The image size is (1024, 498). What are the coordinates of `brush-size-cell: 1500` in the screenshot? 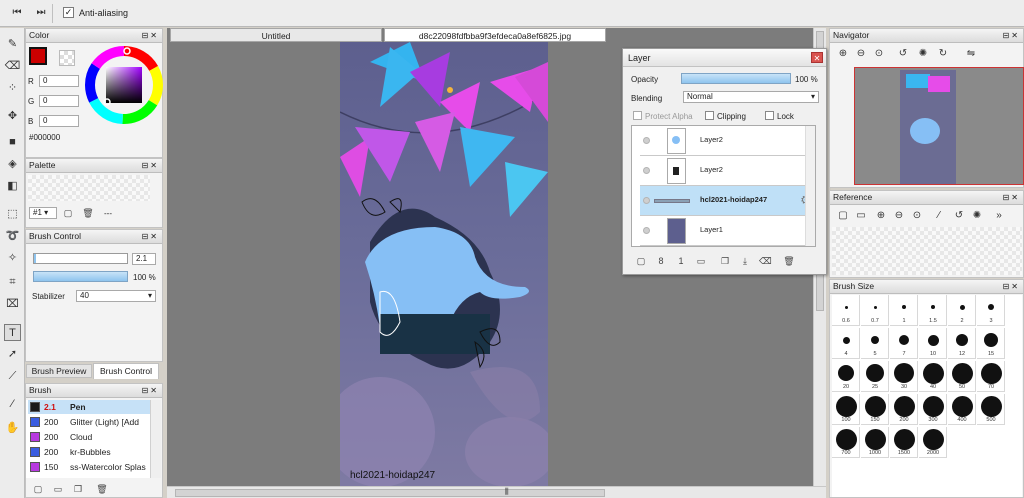 It's located at (904, 442).